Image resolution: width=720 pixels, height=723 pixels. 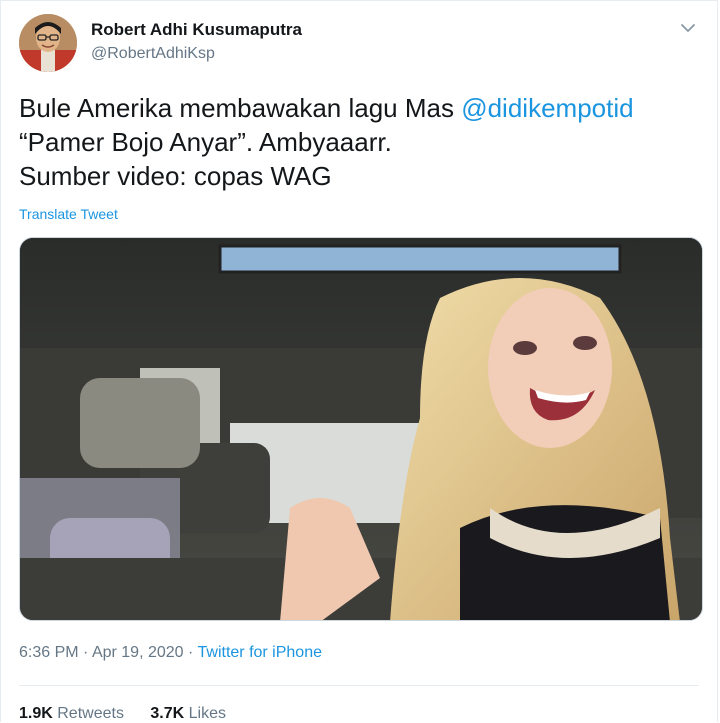 I want to click on likes-count: 3.7K, so click(x=167, y=713).